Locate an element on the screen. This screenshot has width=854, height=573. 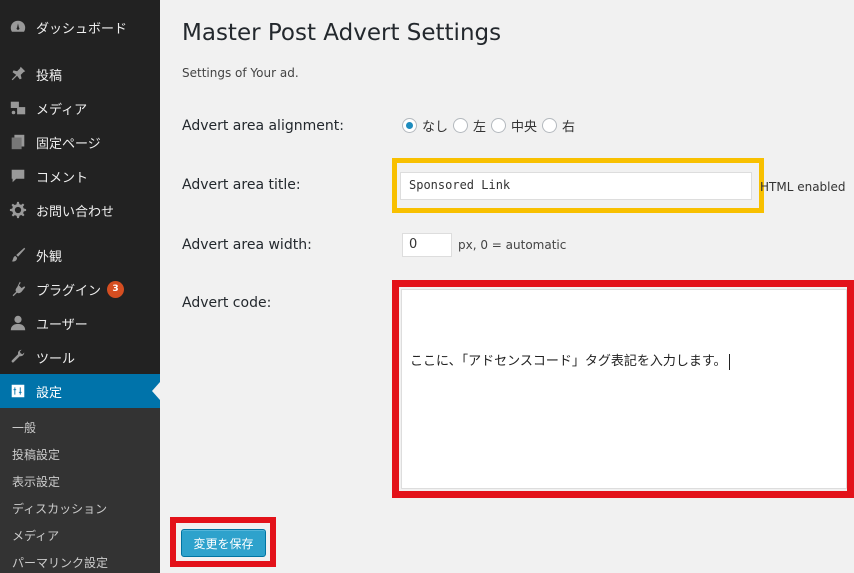
code-label: Advert code: is located at coordinates (227, 303).